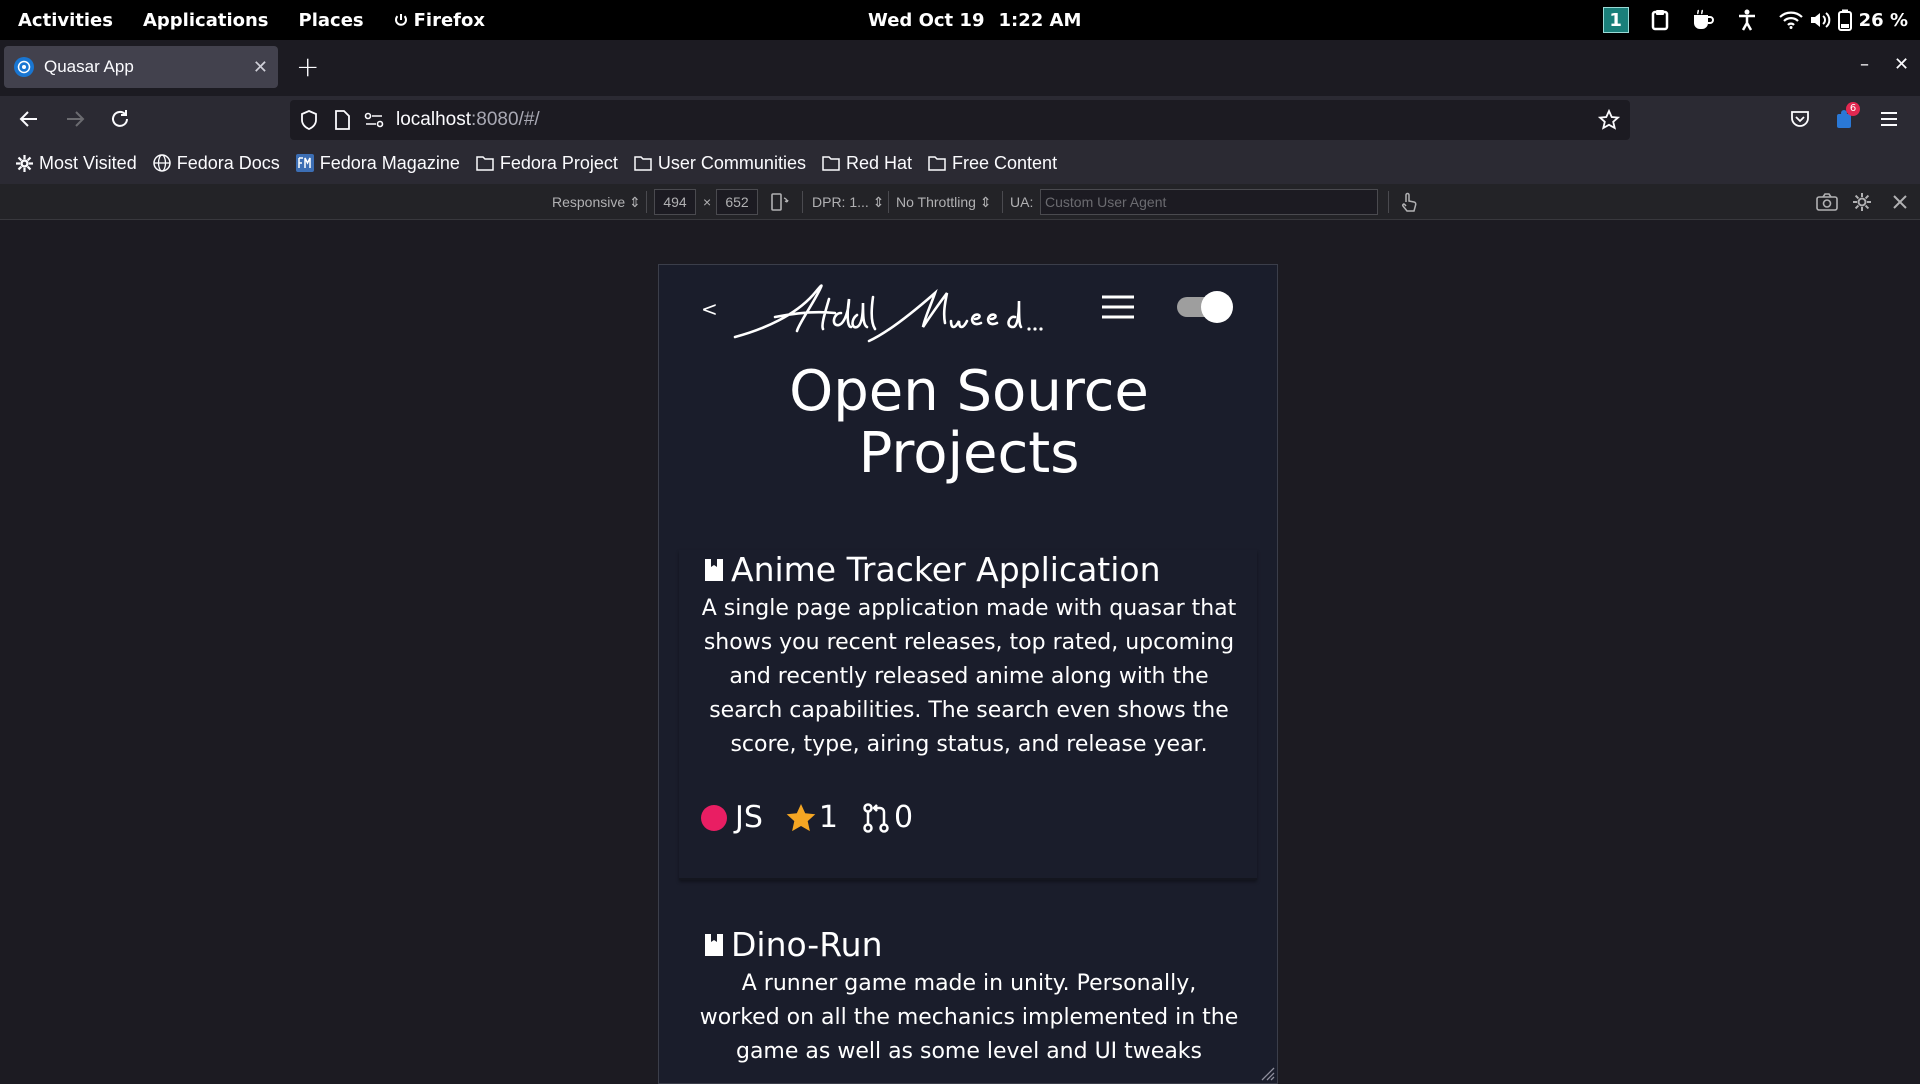 The height and width of the screenshot is (1084, 1920). Describe the element at coordinates (1609, 120) in the screenshot. I see `bookmark-star-icon` at that location.